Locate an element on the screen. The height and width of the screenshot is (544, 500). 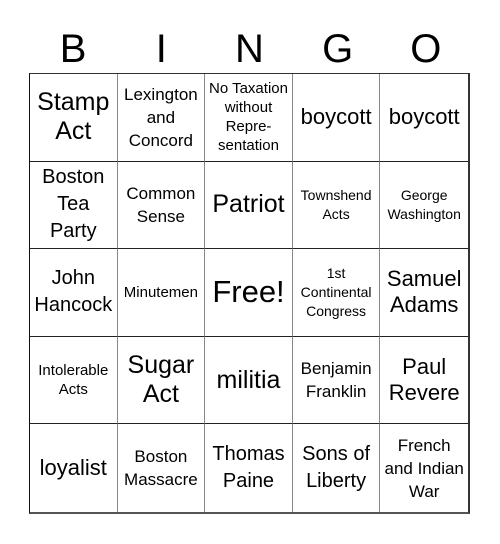
bingo-cell-label: Sugar Act is located at coordinates (161, 380).